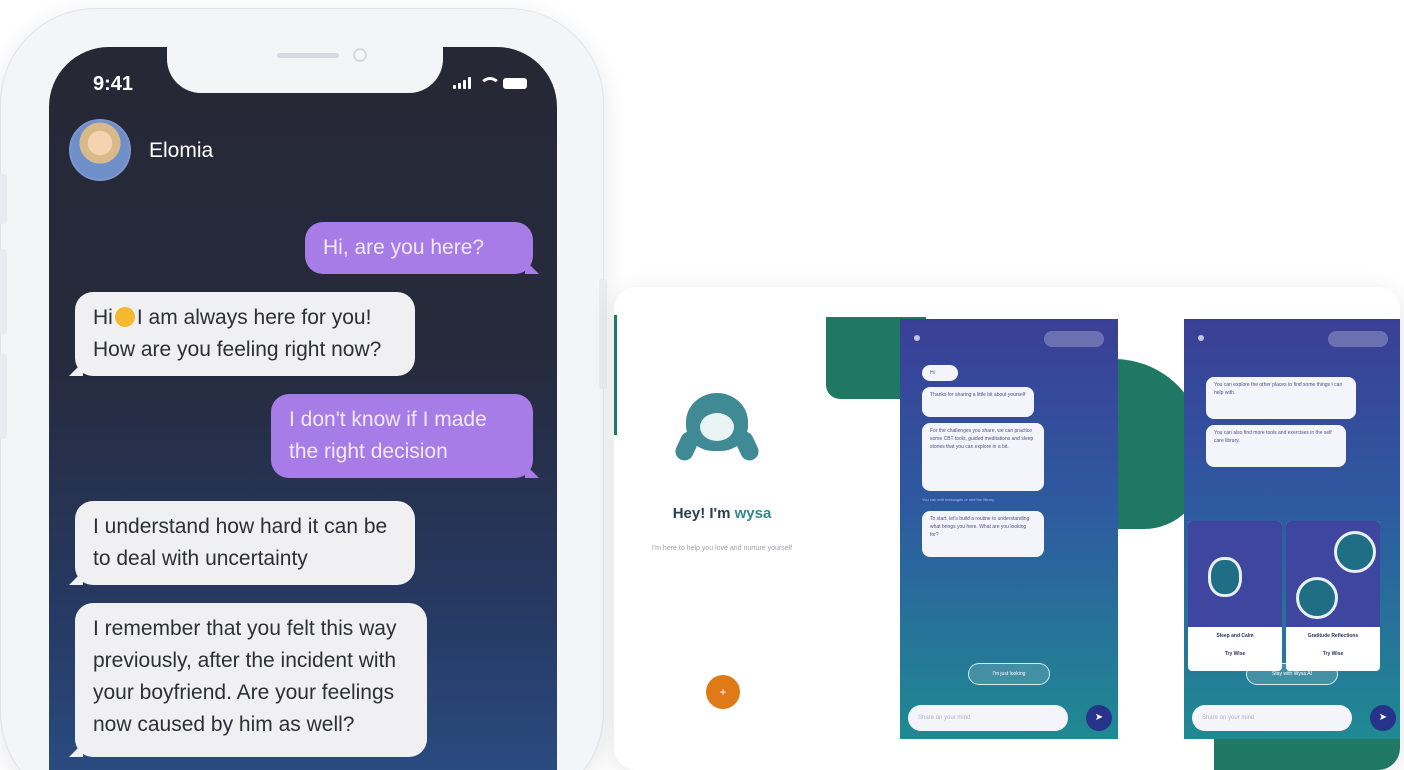  What do you see at coordinates (3, 291) in the screenshot?
I see `volume-up-button` at bounding box center [3, 291].